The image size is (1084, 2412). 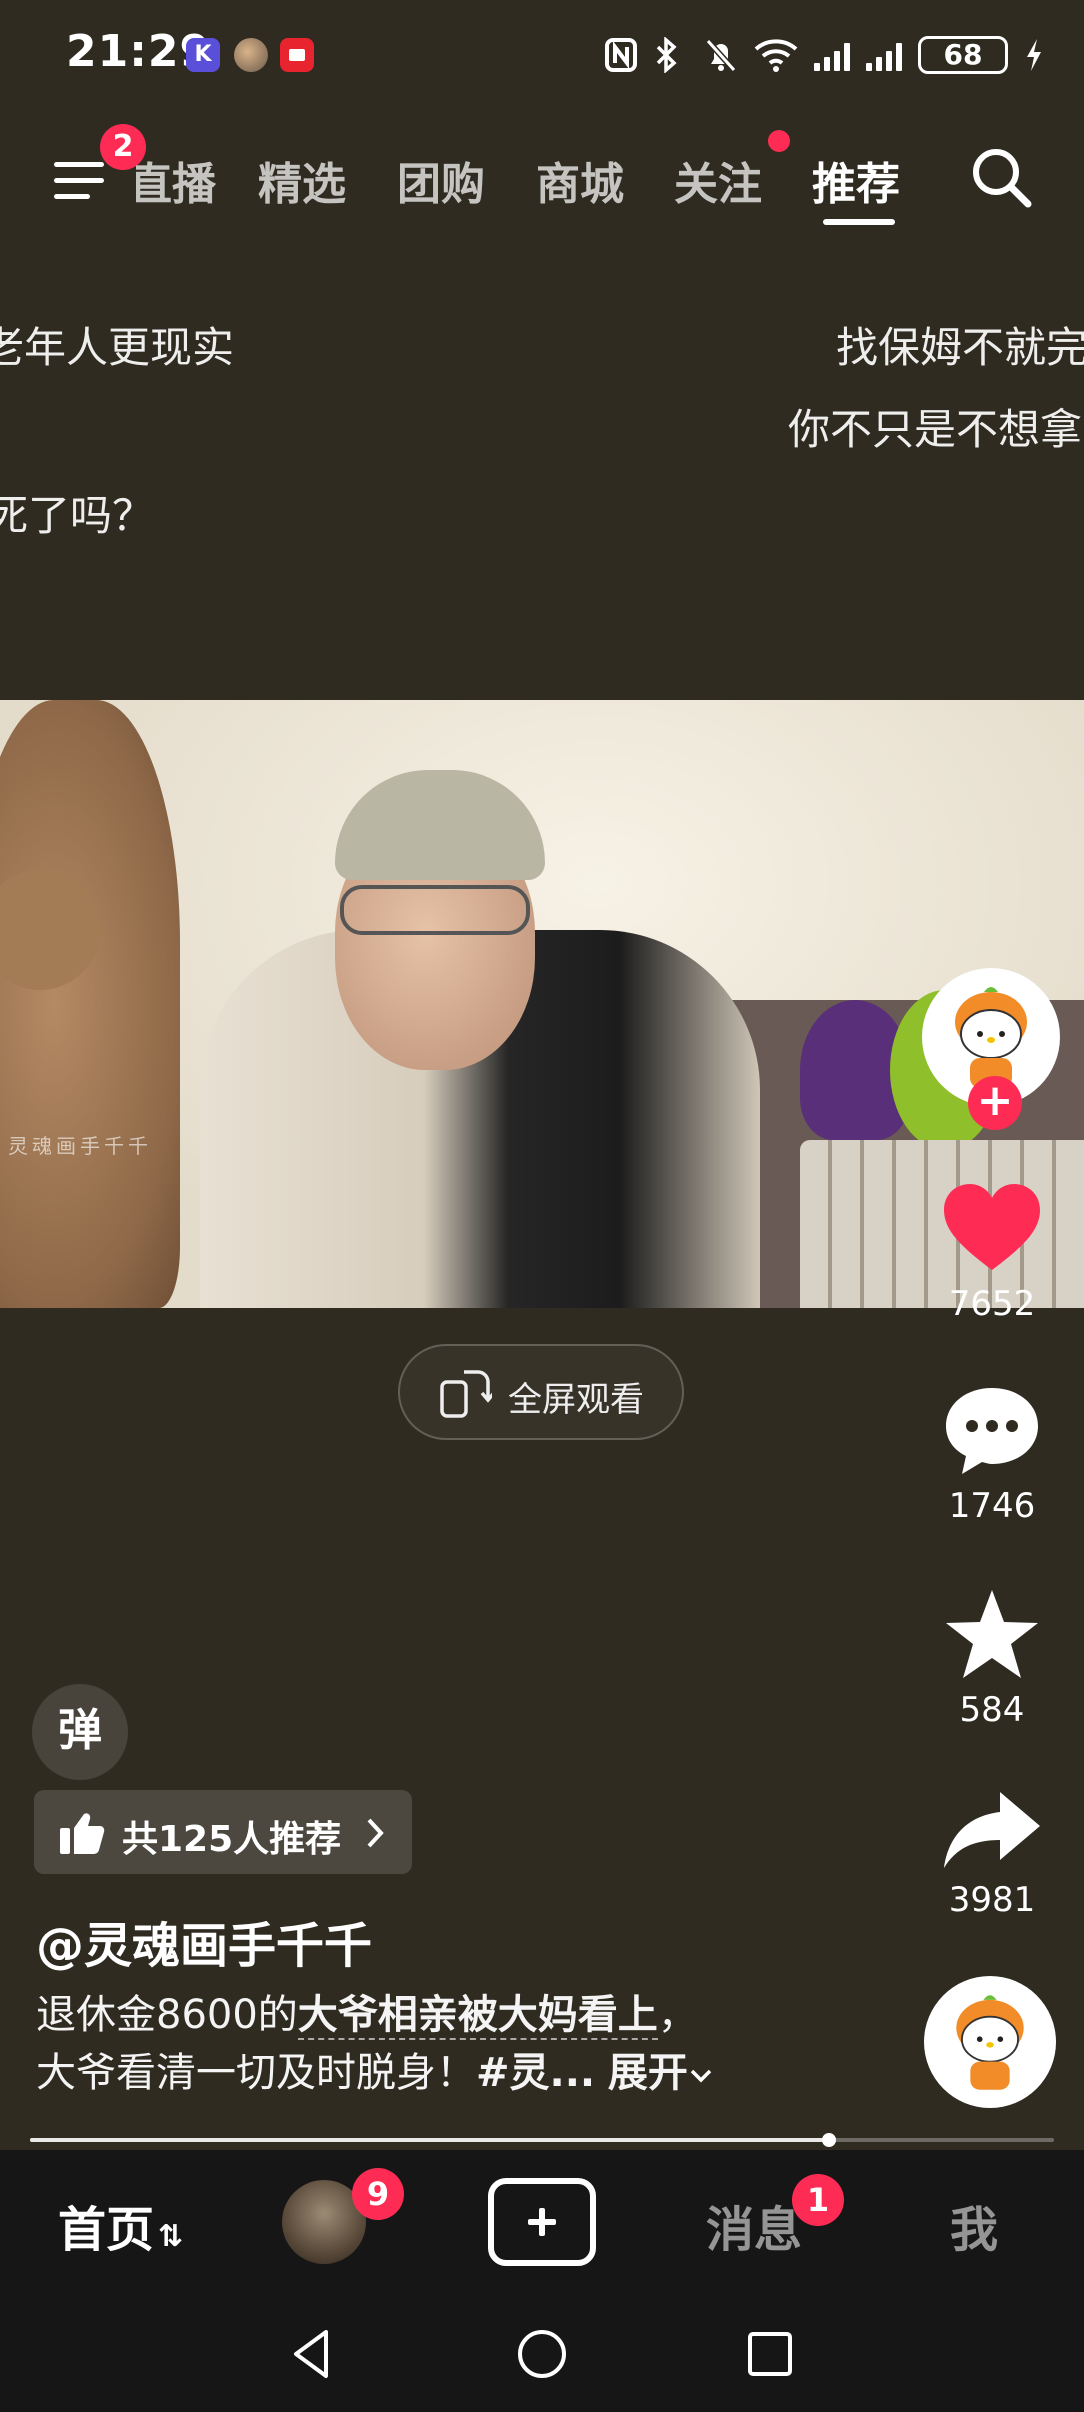 What do you see at coordinates (818, 2200) in the screenshot?
I see `messages-badge: 1` at bounding box center [818, 2200].